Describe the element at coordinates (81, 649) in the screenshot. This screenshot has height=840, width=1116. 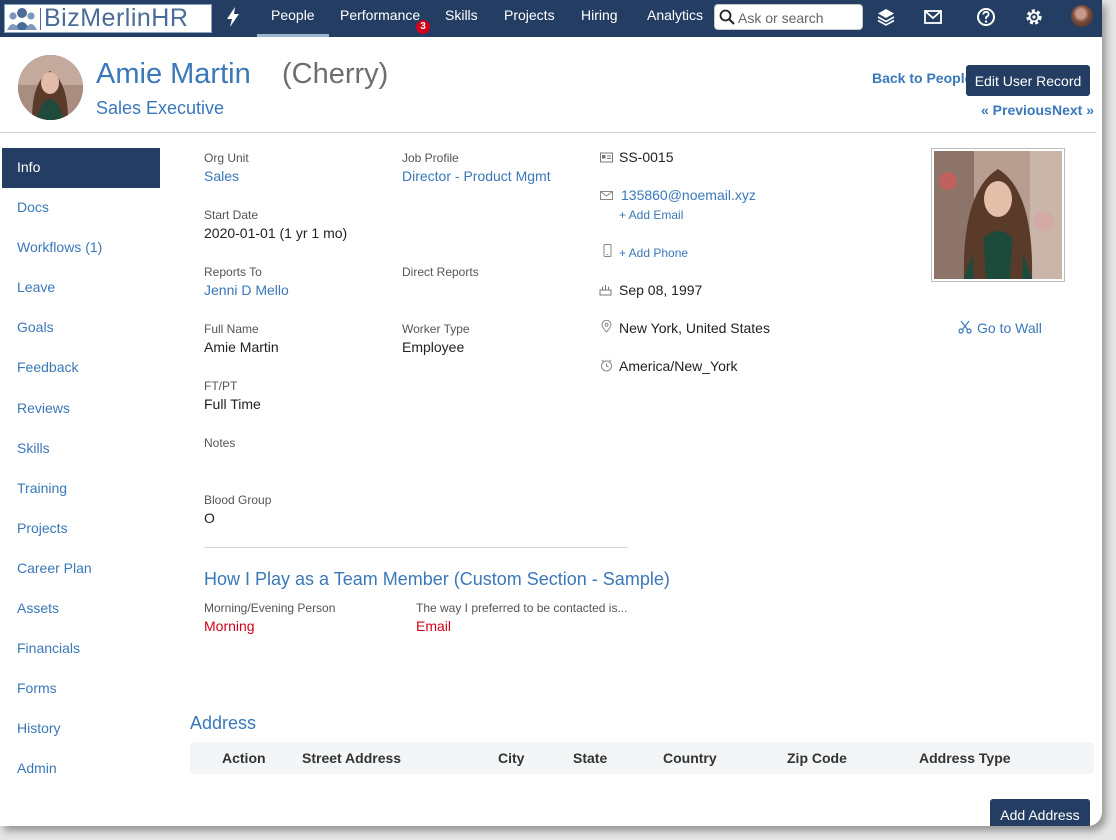
I see `sidebar-item-financials: Financials` at that location.